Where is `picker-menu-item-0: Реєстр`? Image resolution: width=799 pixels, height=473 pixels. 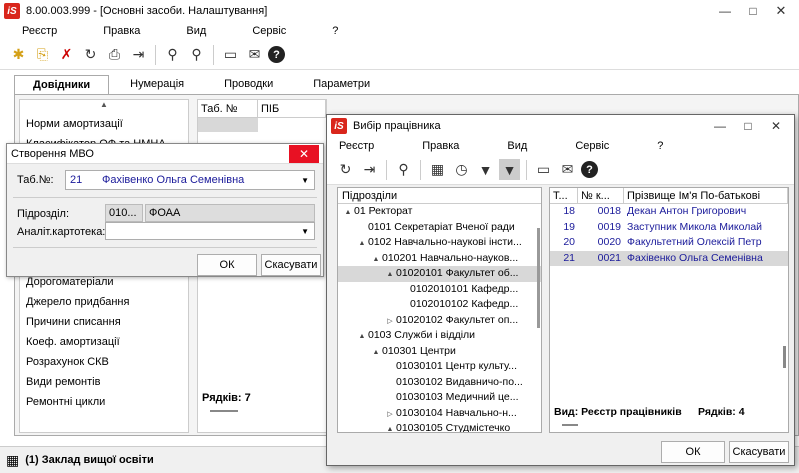
picker-menu-item-0: Реєстр is located at coordinates (356, 146).